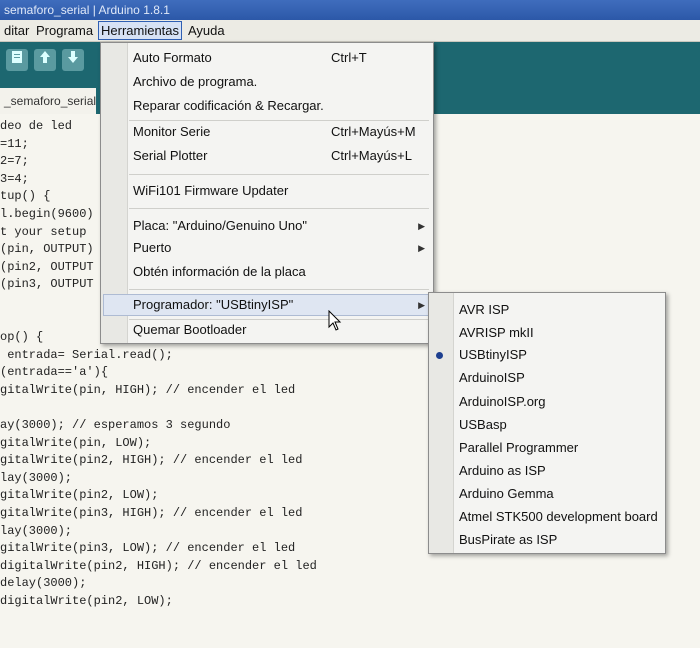  I want to click on window-title: semaforo_serial | Arduino 1.8.1, so click(87, 10).